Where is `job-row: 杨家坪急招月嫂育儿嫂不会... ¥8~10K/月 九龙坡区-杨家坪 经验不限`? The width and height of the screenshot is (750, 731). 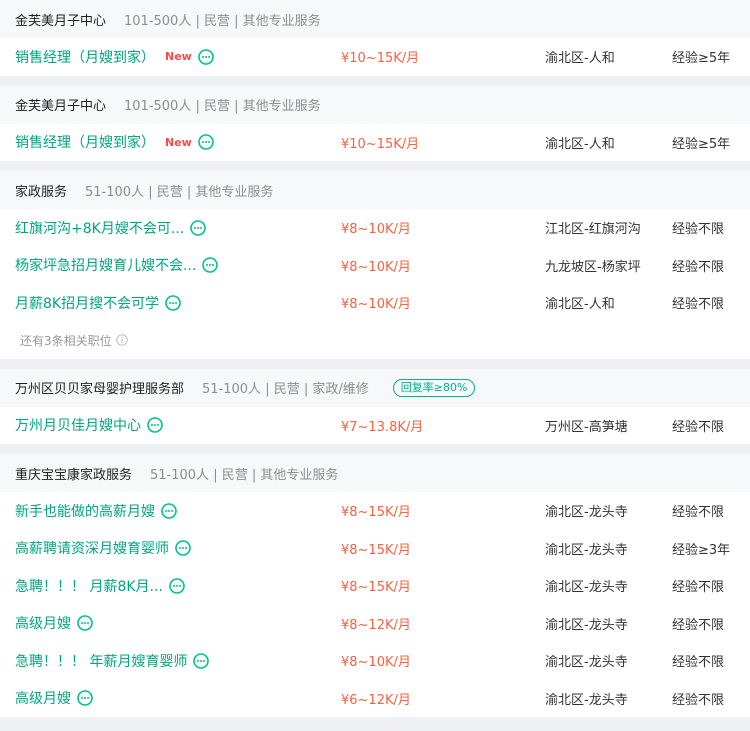 job-row: 杨家坪急招月嫂育儿嫂不会... ¥8~10K/月 九龙坡区-杨家坪 经验不限 is located at coordinates (375, 266).